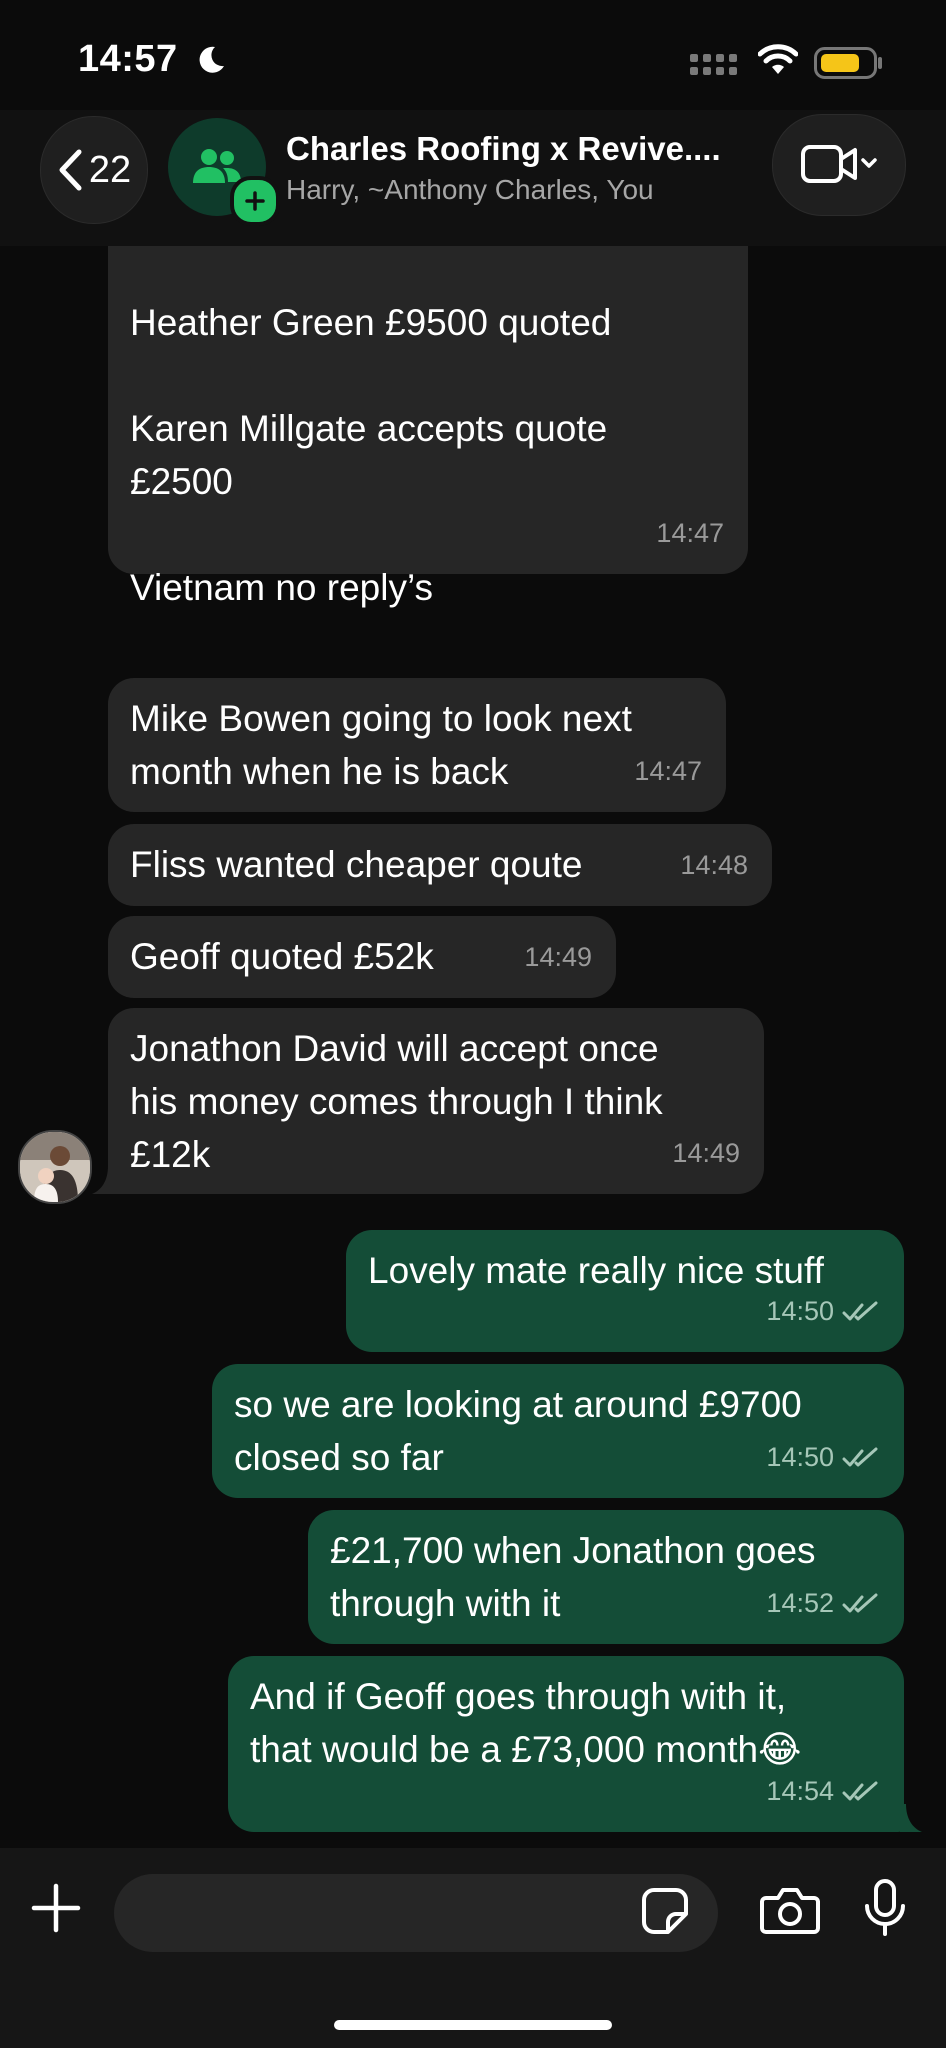  I want to click on sender-avatar, so click(55, 1167).